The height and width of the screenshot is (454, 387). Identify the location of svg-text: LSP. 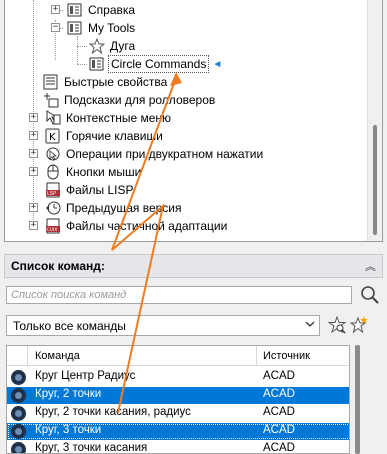
(51, 194).